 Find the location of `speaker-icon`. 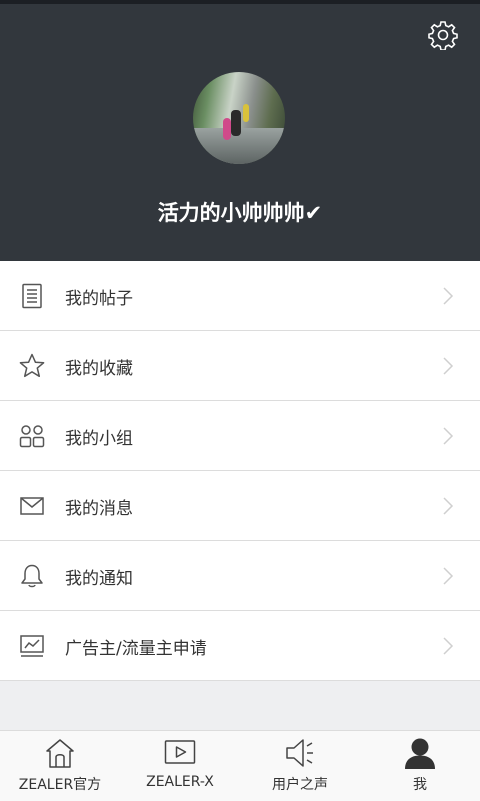

speaker-icon is located at coordinates (299, 753).